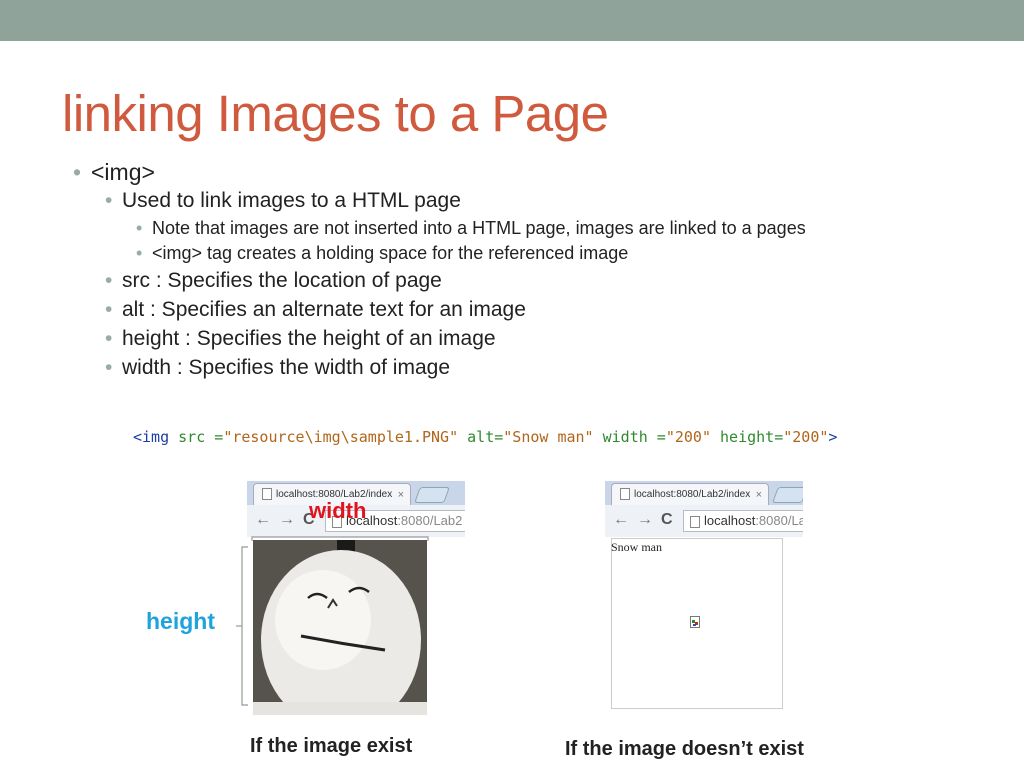  Describe the element at coordinates (684, 749) in the screenshot. I see `caption-image-not-exists: If the image doesn’t exist` at that location.